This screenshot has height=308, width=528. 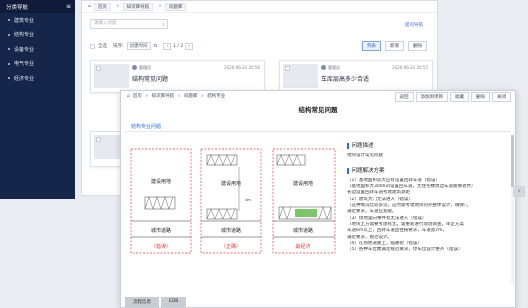 What do you see at coordinates (37, 35) in the screenshot?
I see `sidebar-item-structure: 结构专业` at bounding box center [37, 35].